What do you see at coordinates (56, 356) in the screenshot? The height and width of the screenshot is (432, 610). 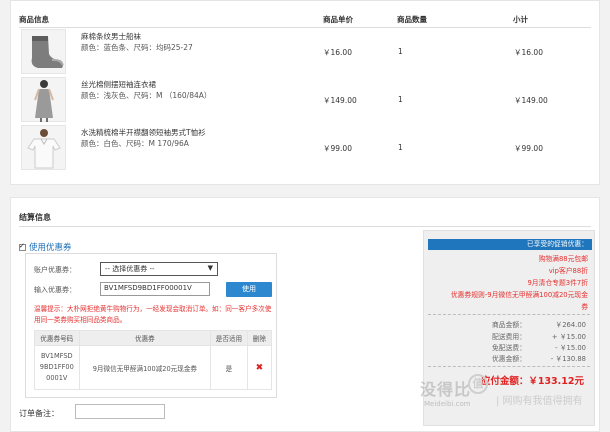 I see `coupon-code-line: BV1MFSD` at bounding box center [56, 356].